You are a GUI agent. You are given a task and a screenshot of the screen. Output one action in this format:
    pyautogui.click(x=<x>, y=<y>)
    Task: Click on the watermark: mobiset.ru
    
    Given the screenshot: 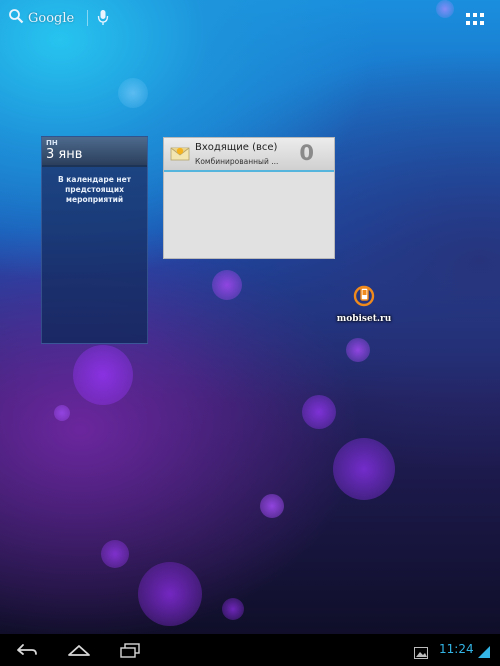 What is the action you would take?
    pyautogui.click(x=364, y=304)
    